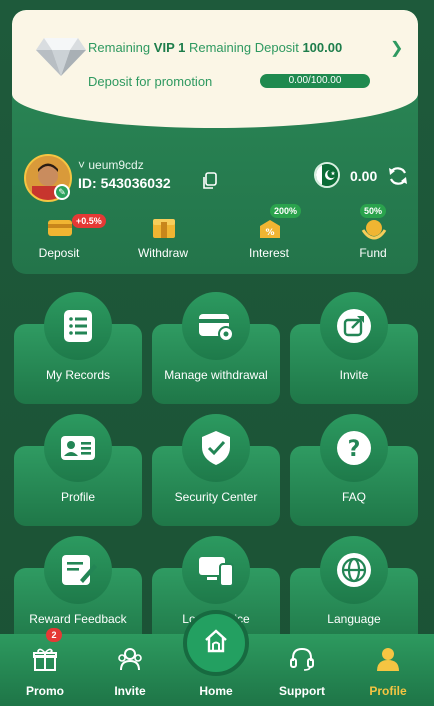 Image resolution: width=434 pixels, height=706 pixels. What do you see at coordinates (269, 239) in the screenshot?
I see `quick-interest: % 200% Interest` at bounding box center [269, 239].